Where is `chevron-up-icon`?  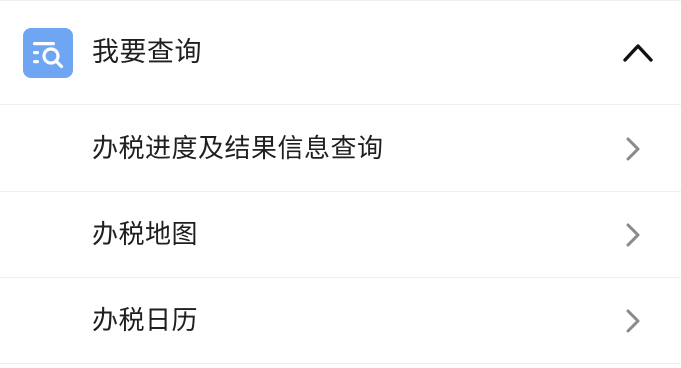 chevron-up-icon is located at coordinates (638, 52).